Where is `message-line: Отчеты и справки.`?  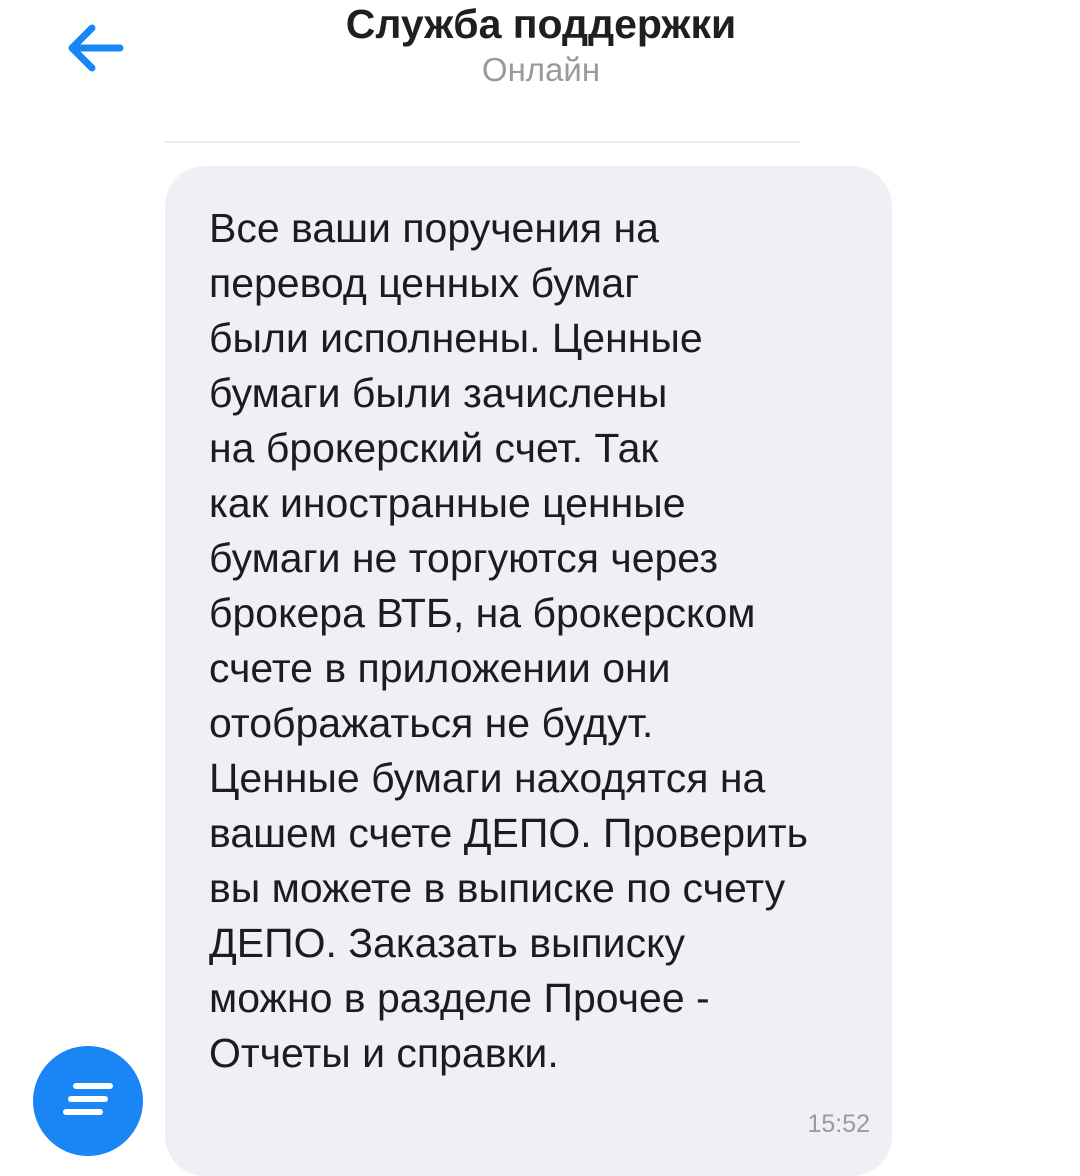
message-line: Отчеты и справки. is located at coordinates (384, 1053).